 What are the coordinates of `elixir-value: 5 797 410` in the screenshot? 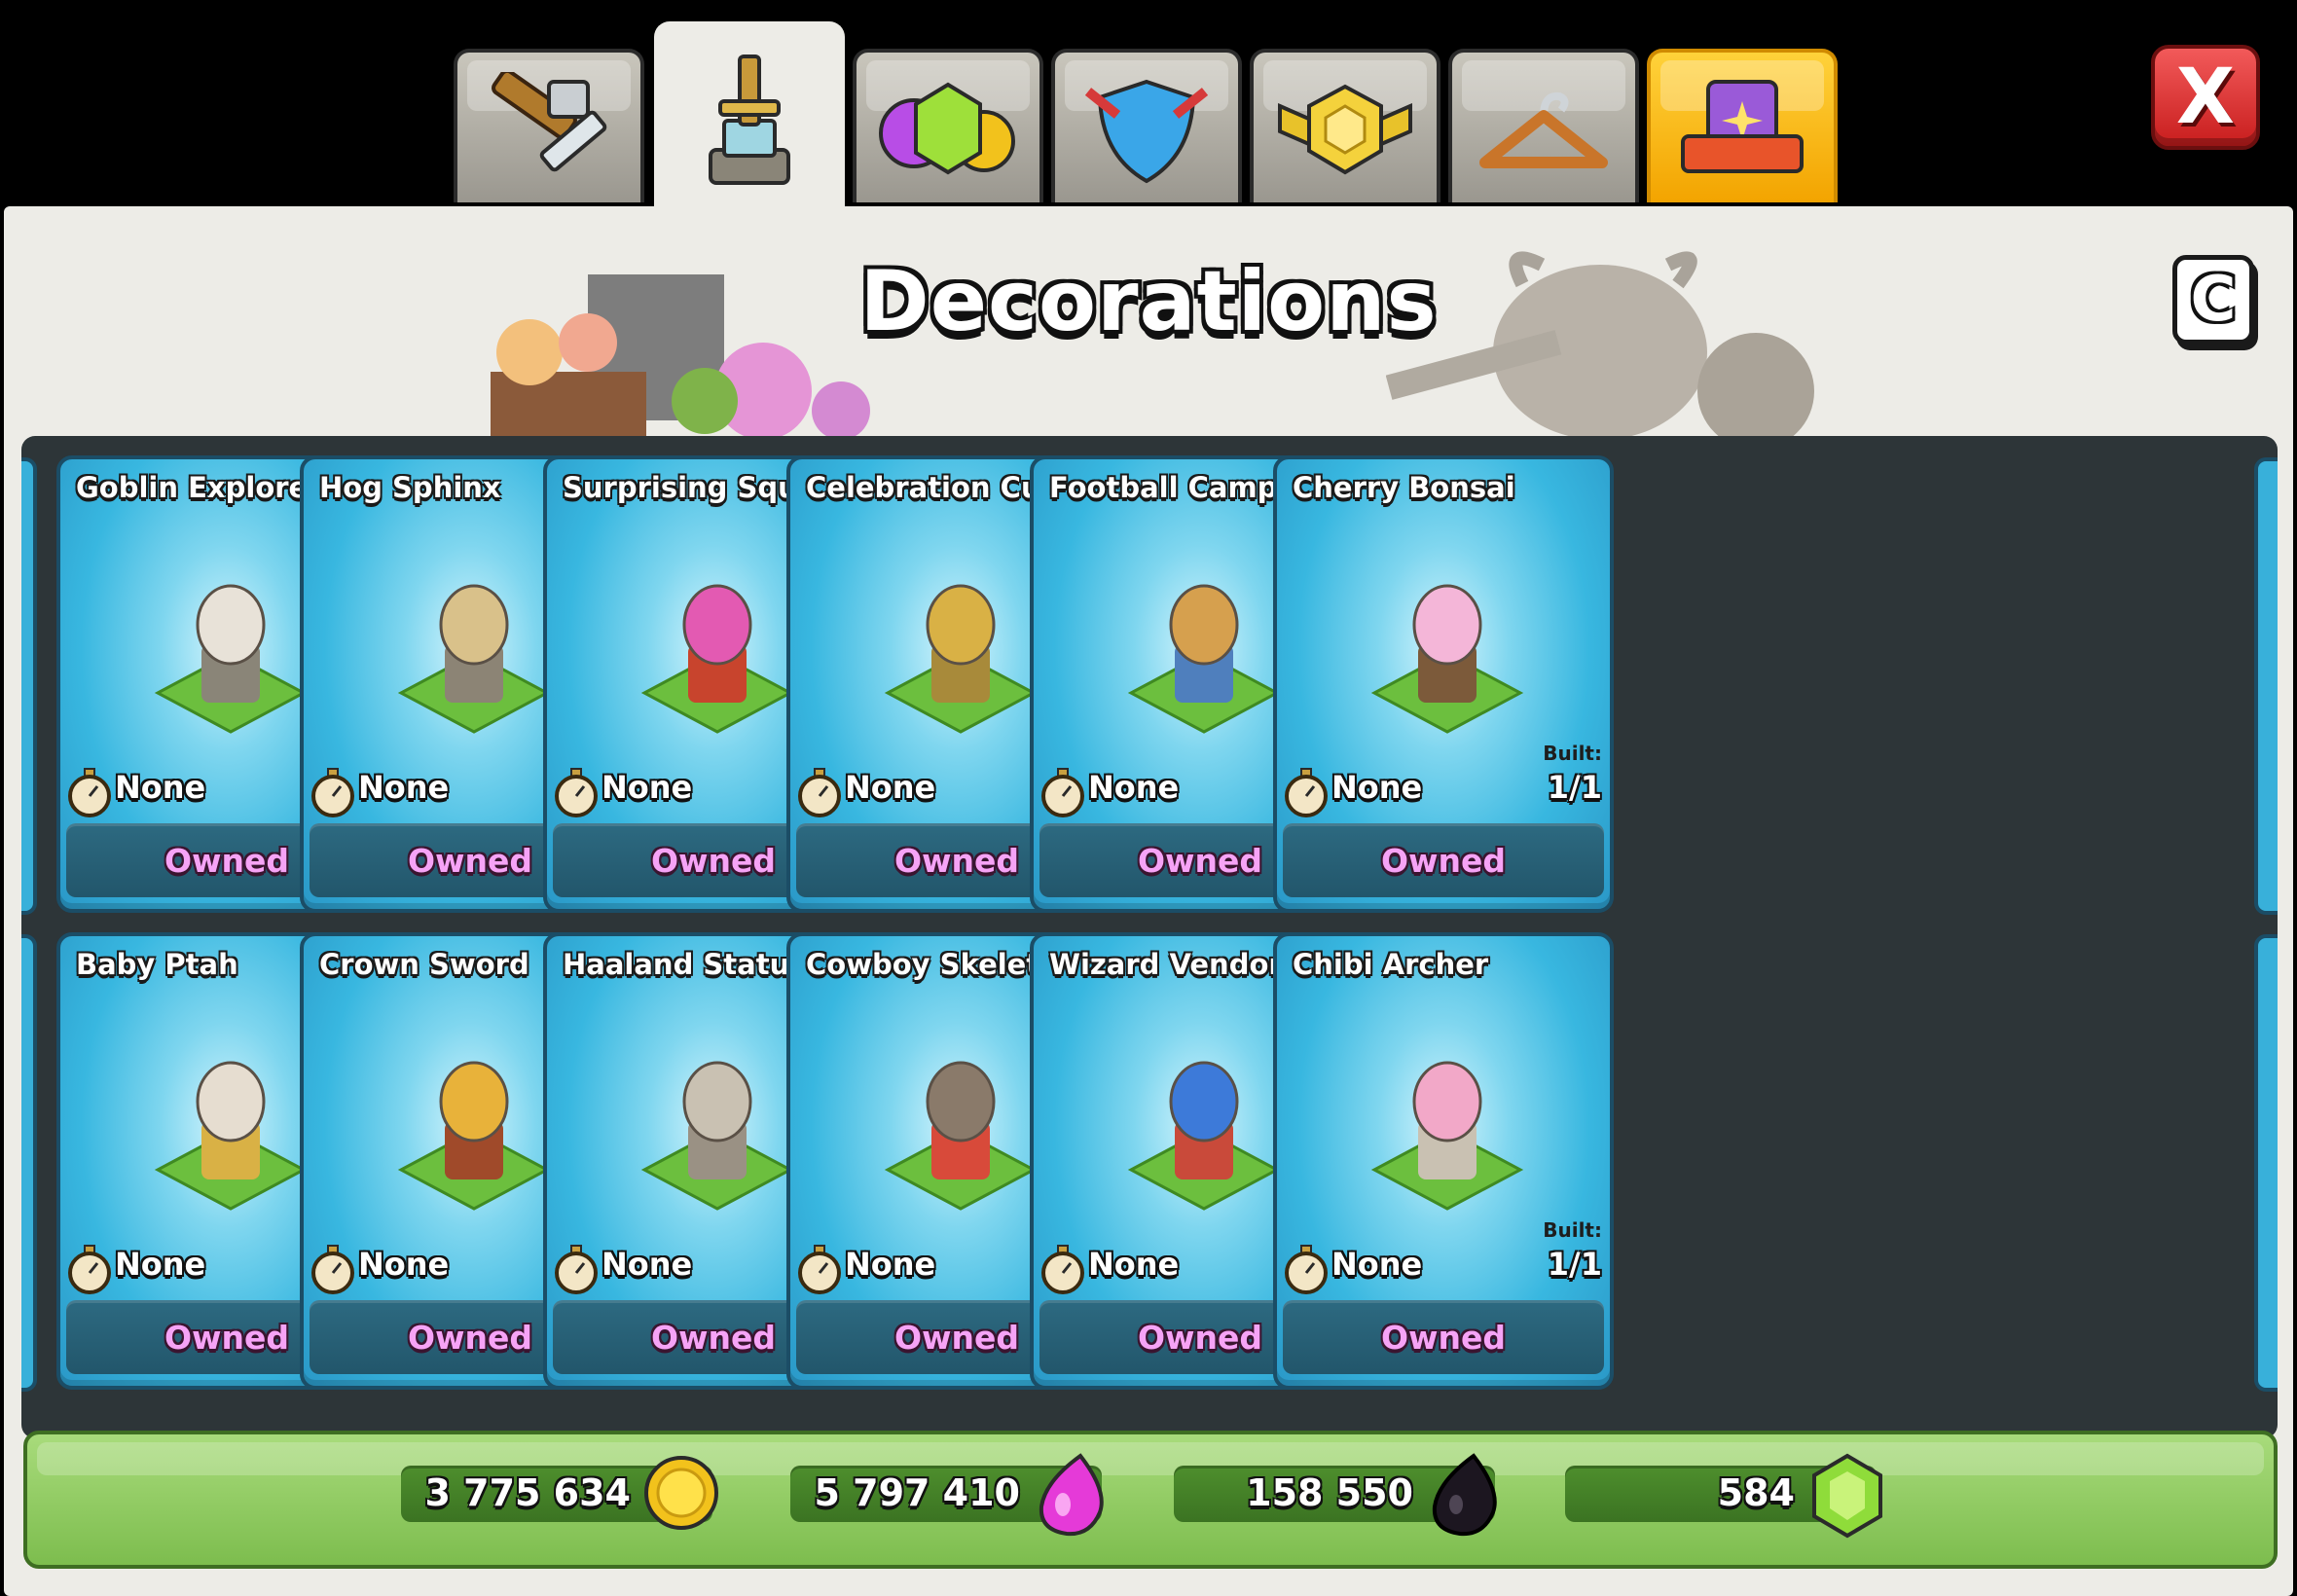 It's located at (917, 1492).